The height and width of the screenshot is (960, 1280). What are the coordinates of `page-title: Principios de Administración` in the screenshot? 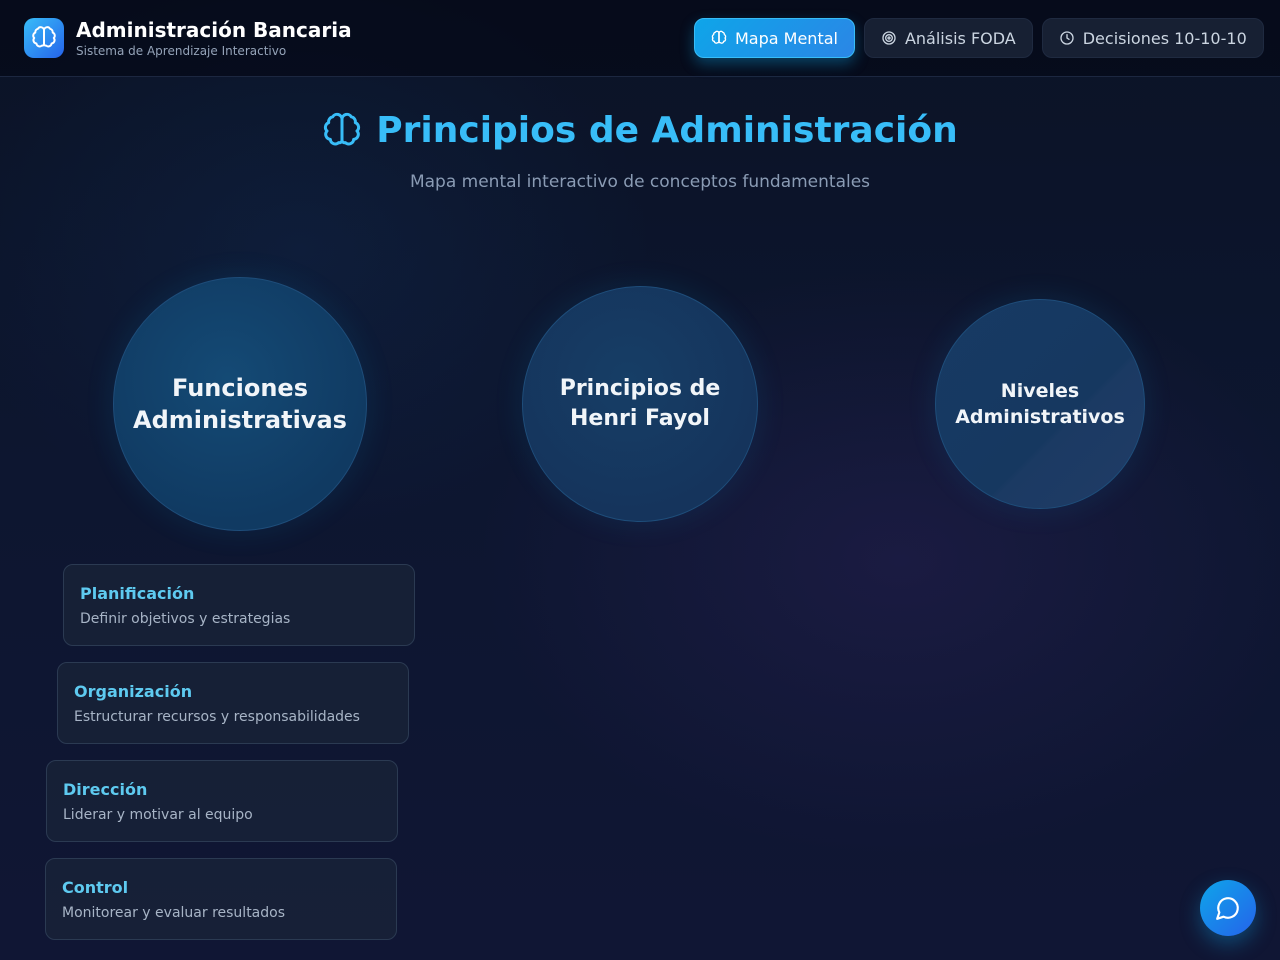 It's located at (667, 130).